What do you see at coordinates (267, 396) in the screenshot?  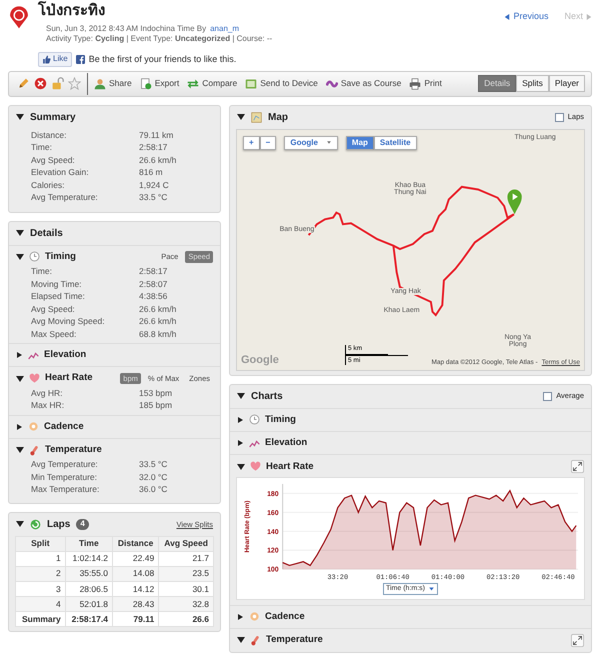 I see `panel-title: Charts` at bounding box center [267, 396].